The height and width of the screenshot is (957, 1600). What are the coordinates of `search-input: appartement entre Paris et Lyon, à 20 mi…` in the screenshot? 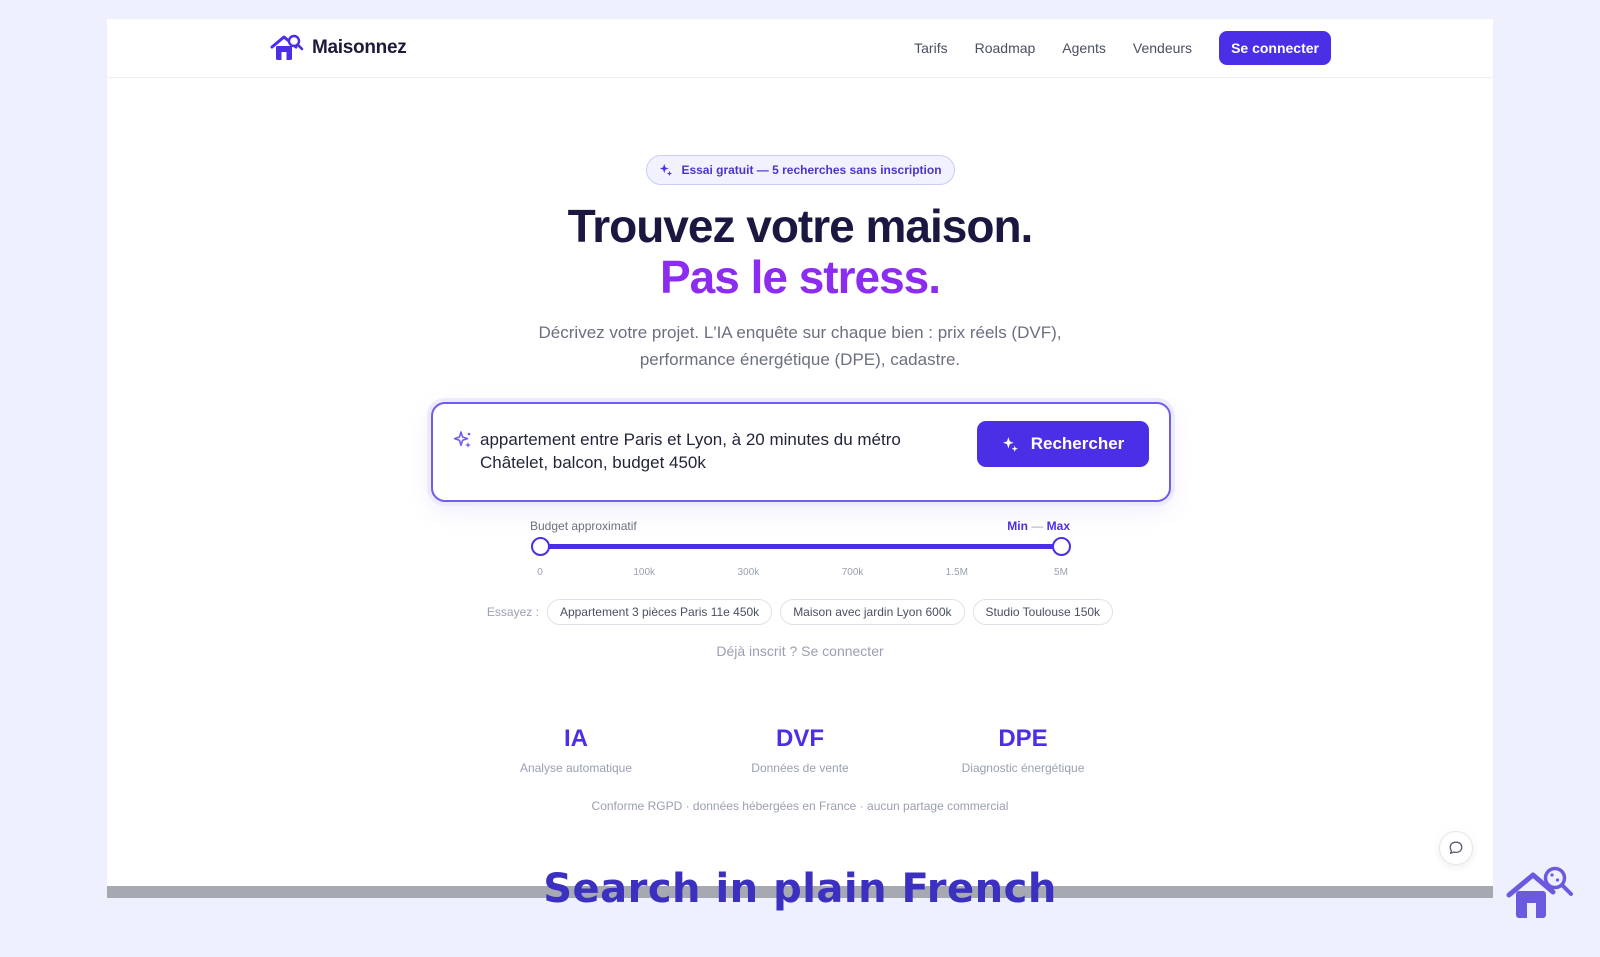 It's located at (715, 451).